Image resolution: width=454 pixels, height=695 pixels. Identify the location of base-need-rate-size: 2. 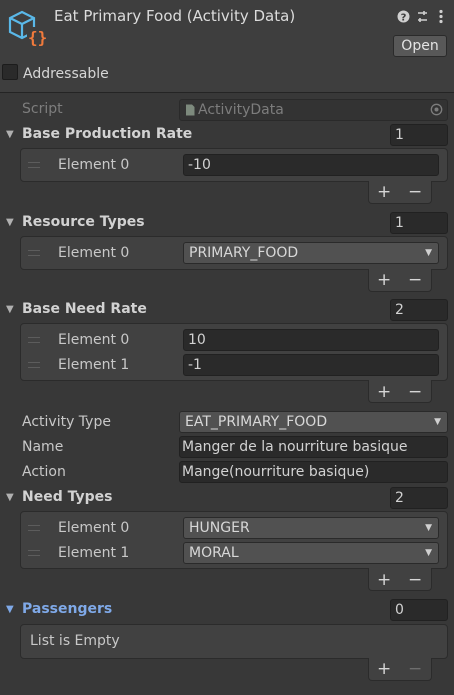
(419, 310).